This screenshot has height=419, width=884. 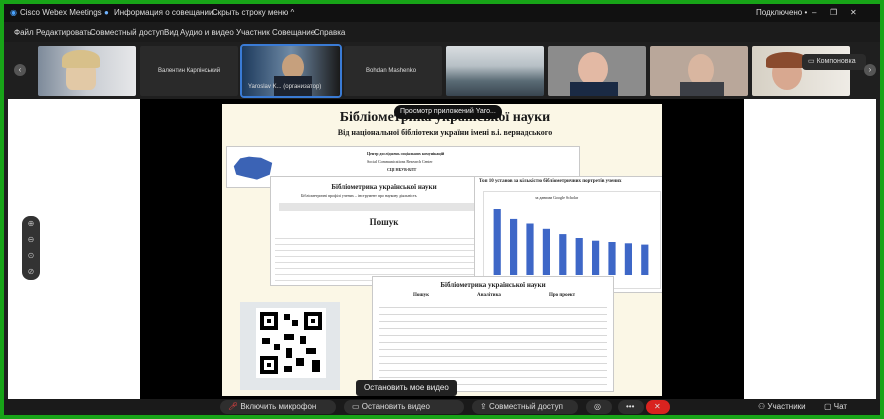 What do you see at coordinates (234, 406) in the screenshot?
I see `microphone-icon: 🎤︎` at bounding box center [234, 406].